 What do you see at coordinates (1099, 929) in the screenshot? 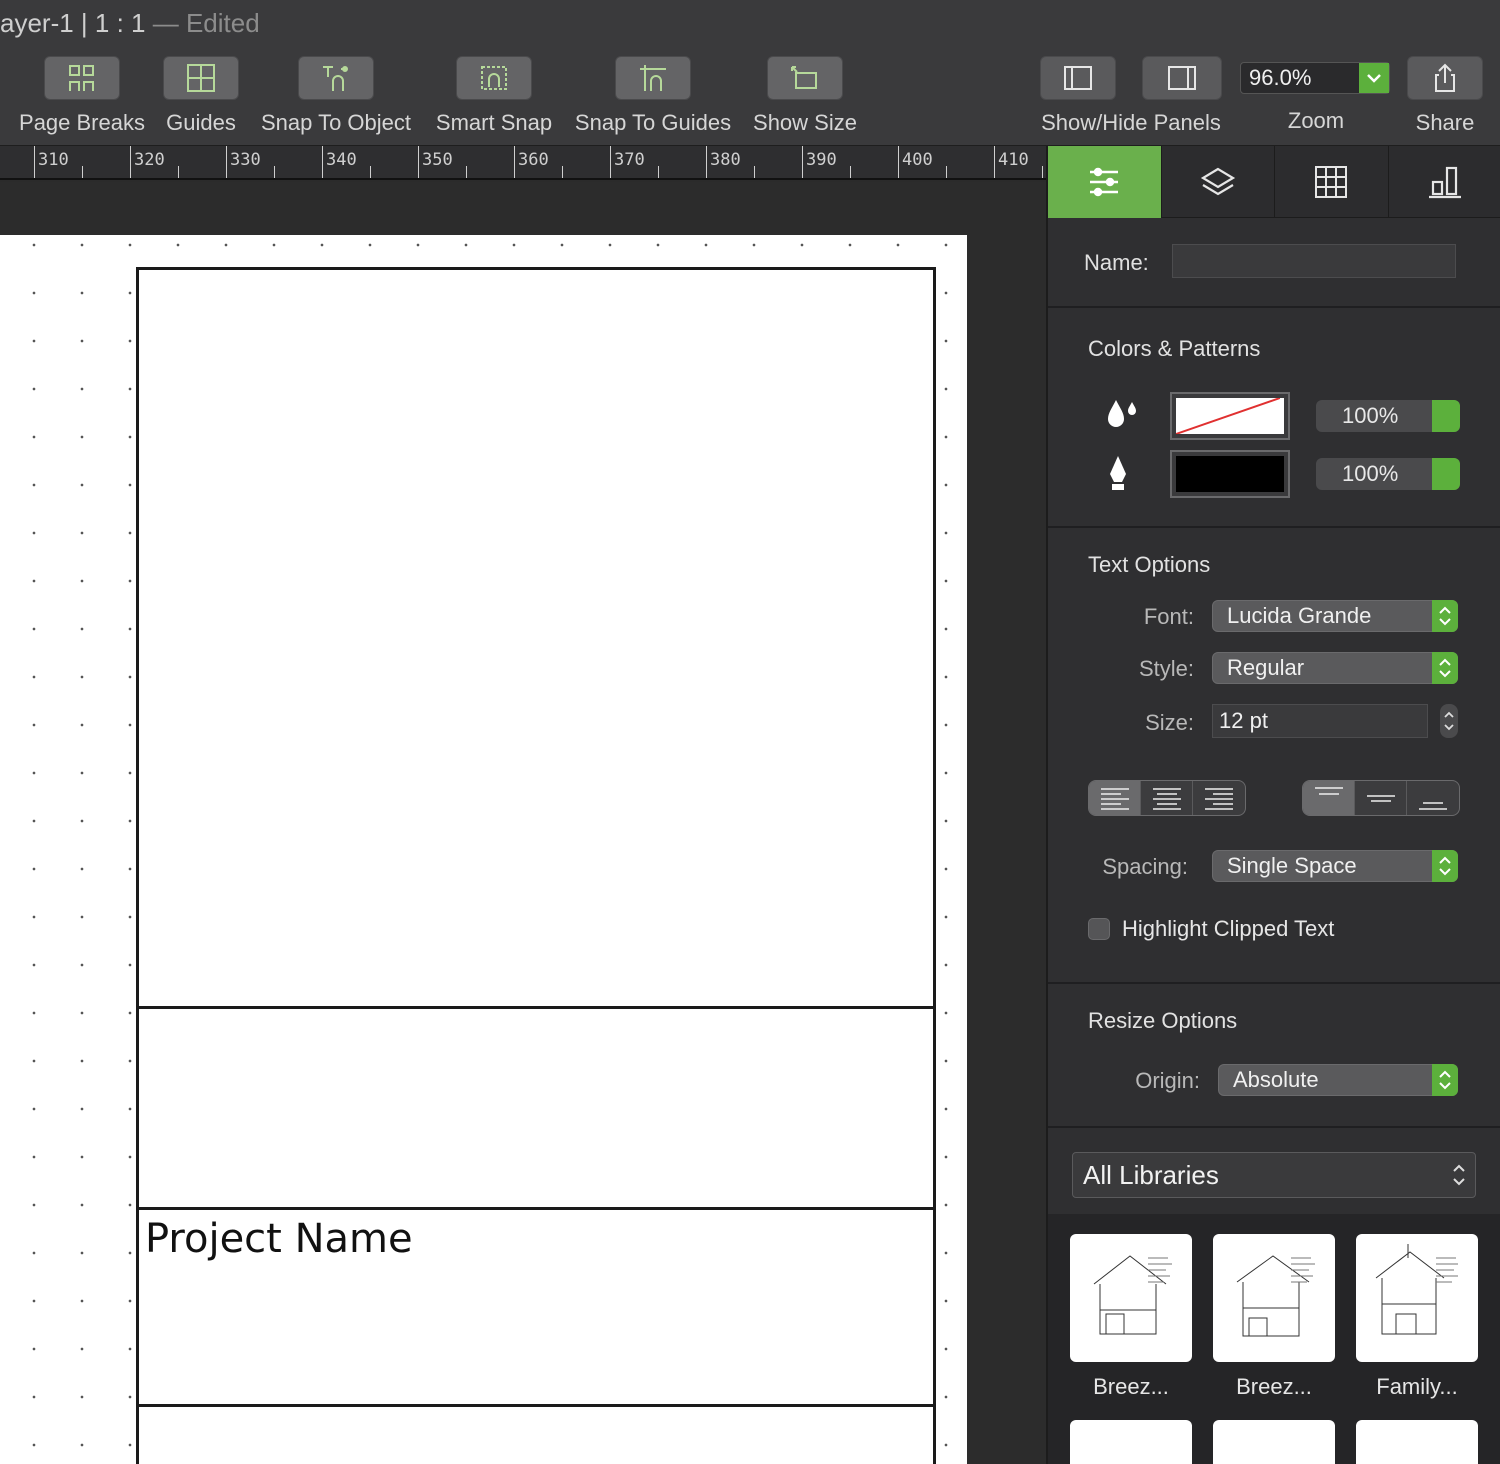
I see `highlight-clipped-checkbox` at bounding box center [1099, 929].